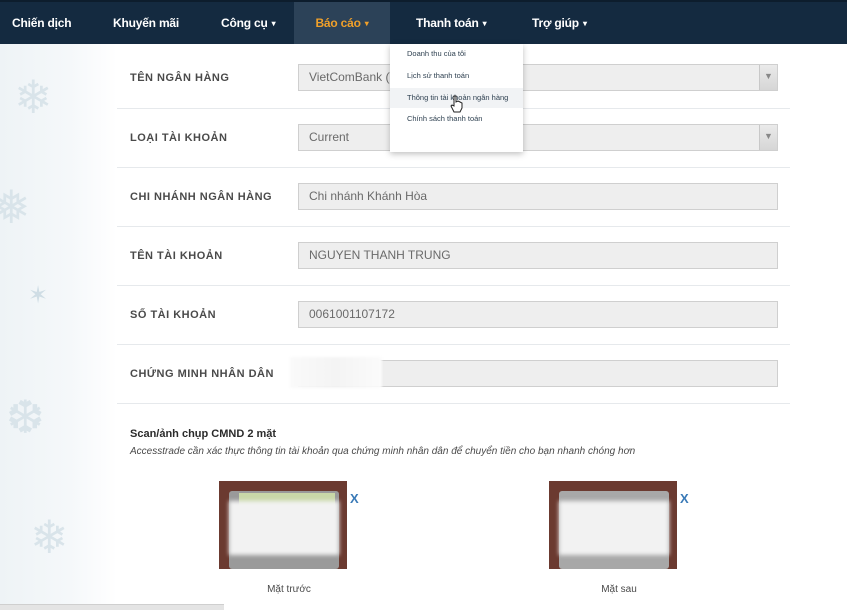 The height and width of the screenshot is (610, 847). I want to click on branch-field: Chi nhánh Khánh Hòa, so click(538, 196).